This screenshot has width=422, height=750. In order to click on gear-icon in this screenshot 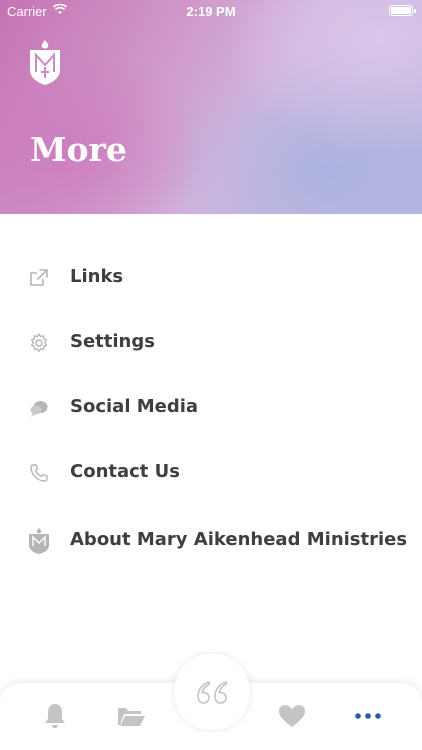, I will do `click(39, 343)`.